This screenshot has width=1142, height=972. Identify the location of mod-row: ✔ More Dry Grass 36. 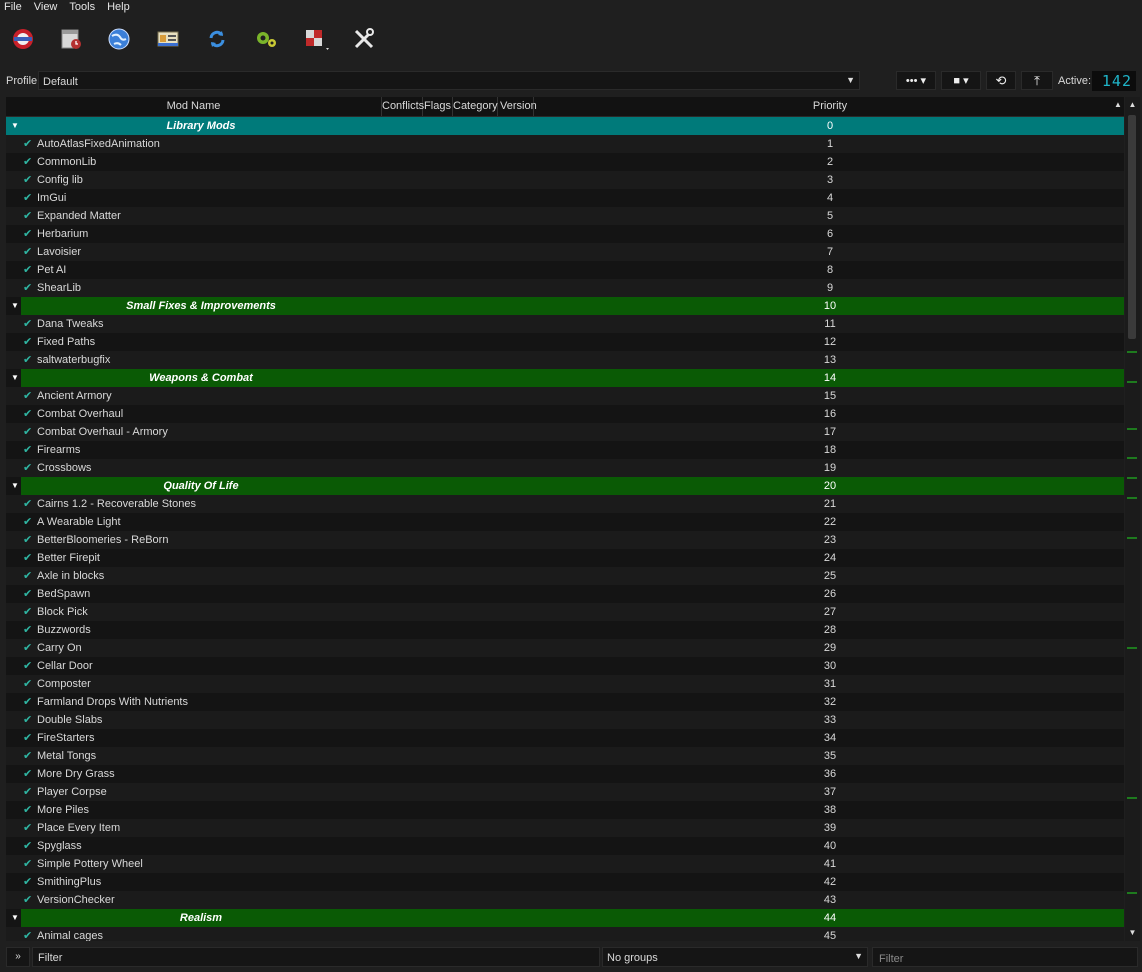
(565, 774).